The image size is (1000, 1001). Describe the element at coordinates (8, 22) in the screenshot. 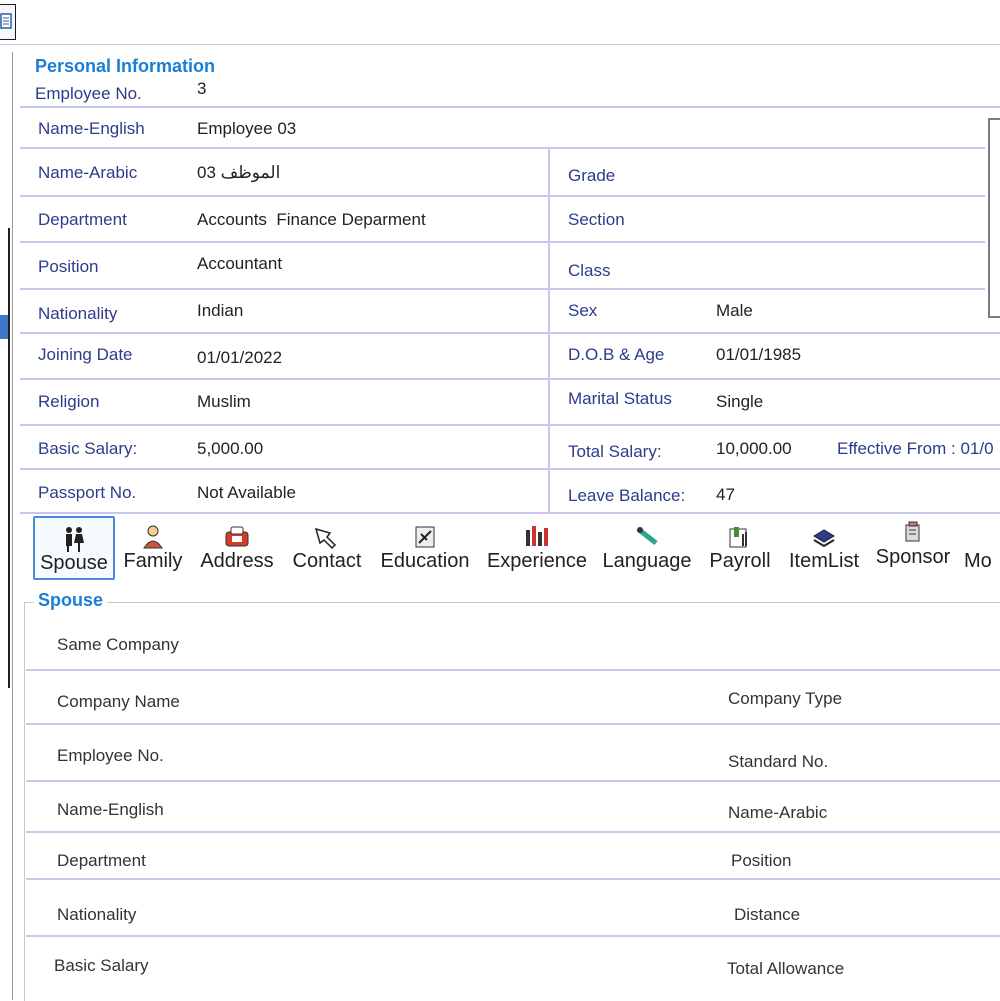

I see `document-icon` at that location.